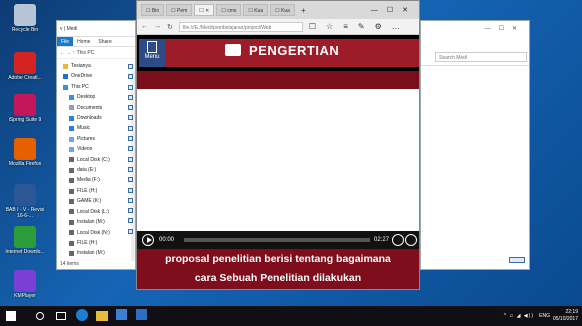 The width and height of the screenshot is (582, 326). What do you see at coordinates (96, 160) in the screenshot?
I see `nav-tree-item: Local Disk (C:)` at bounding box center [96, 160].